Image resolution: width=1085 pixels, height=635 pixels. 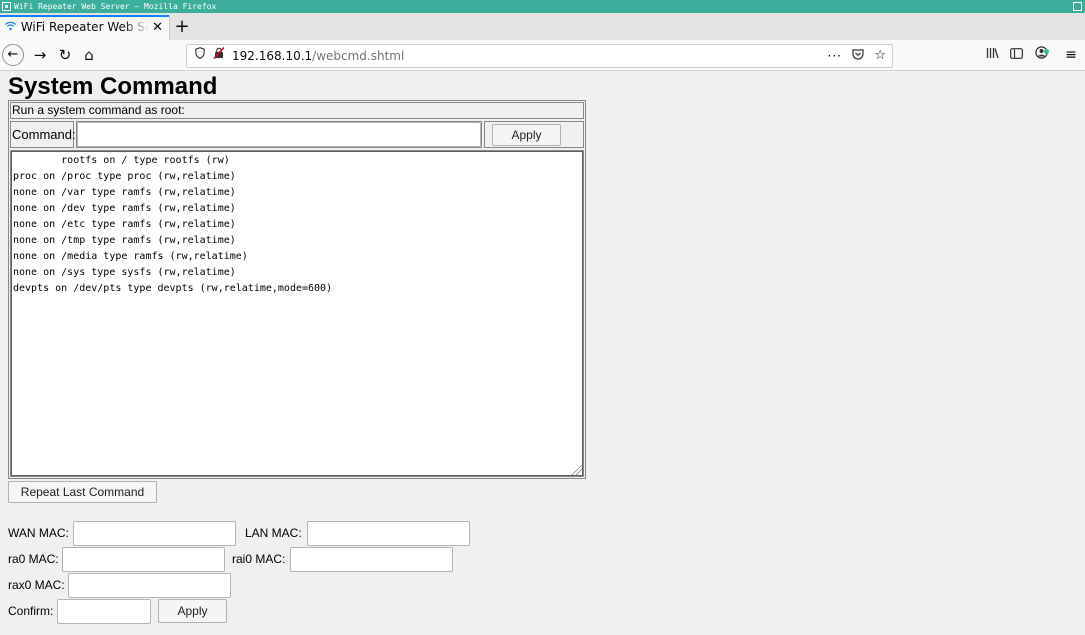 I want to click on back-button: ←, so click(x=13, y=55).